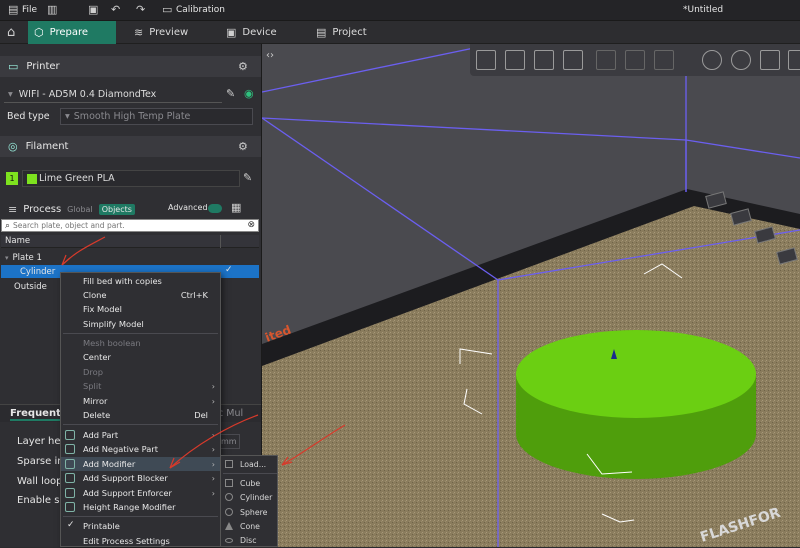 This screenshot has height=548, width=800. Describe the element at coordinates (132, 116) in the screenshot. I see `bed-type-value: Smooth High Temp Plate` at that location.